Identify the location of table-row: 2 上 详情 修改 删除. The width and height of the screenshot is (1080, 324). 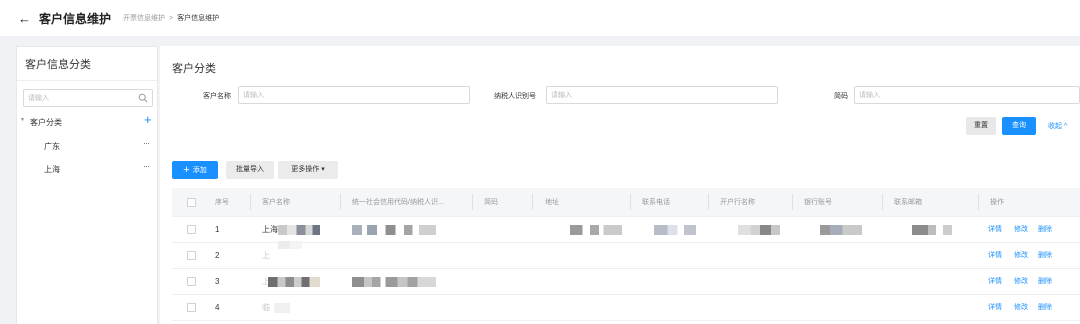
(626, 255).